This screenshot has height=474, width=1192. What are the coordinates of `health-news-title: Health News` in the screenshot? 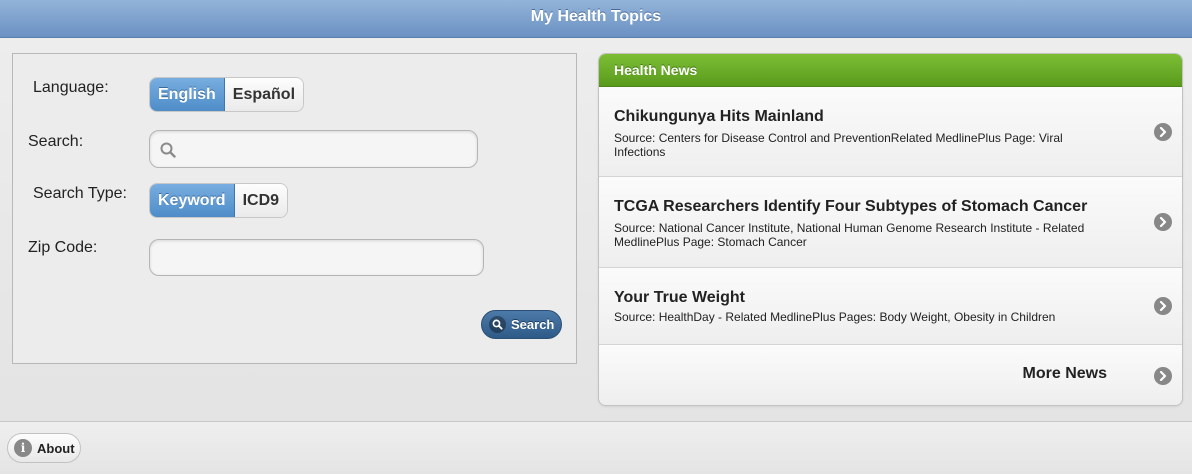 It's located at (890, 70).